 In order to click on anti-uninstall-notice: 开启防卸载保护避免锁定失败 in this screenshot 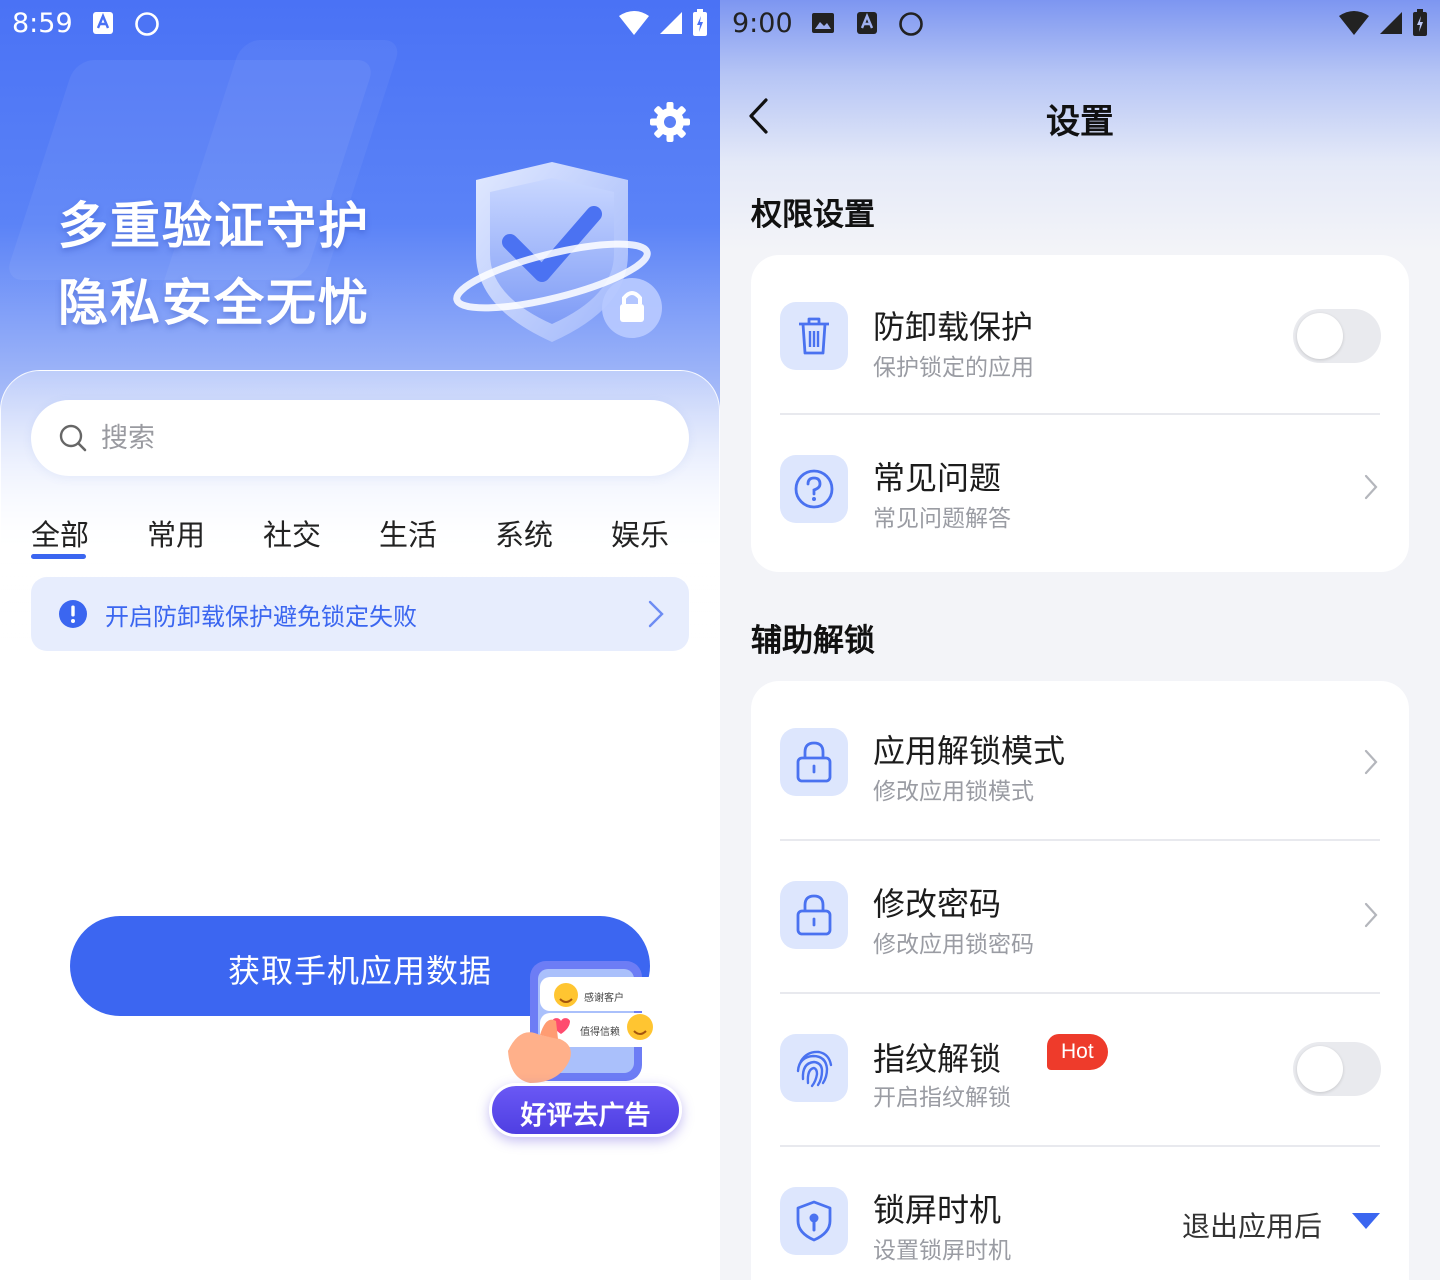, I will do `click(360, 614)`.